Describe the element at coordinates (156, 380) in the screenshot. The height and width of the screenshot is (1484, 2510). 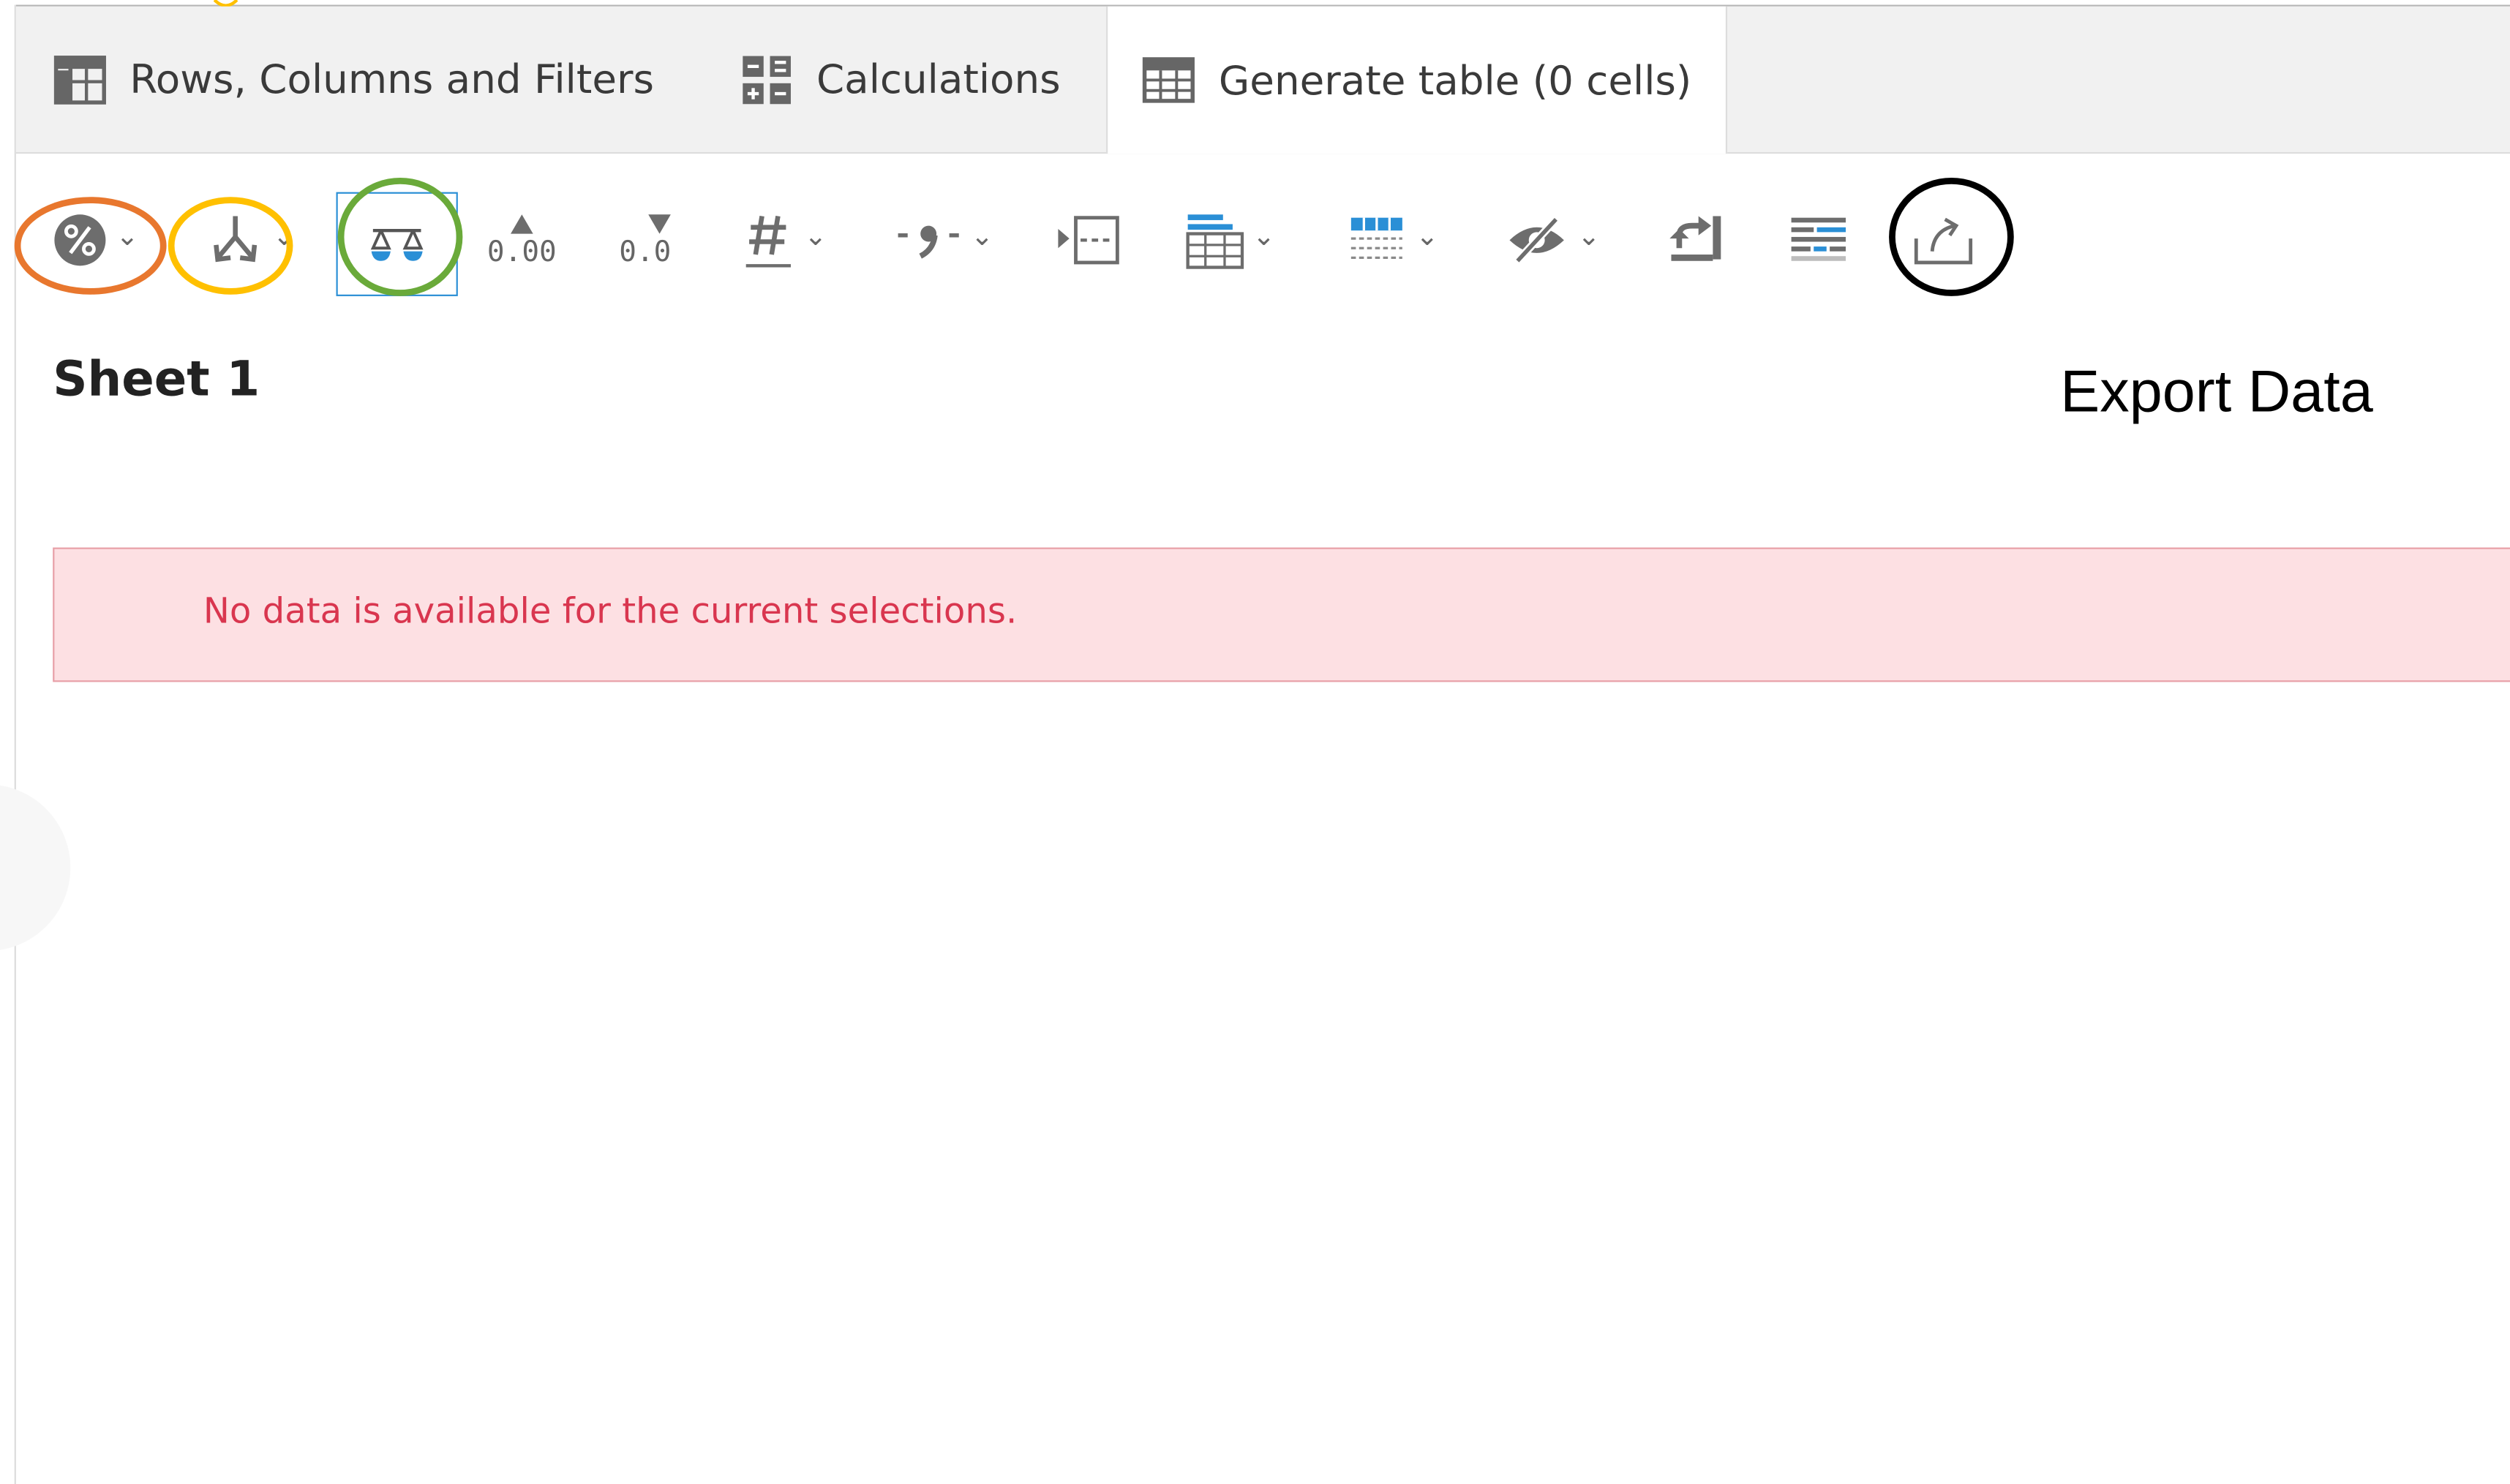
I see `sheet-title: Sheet 1` at that location.